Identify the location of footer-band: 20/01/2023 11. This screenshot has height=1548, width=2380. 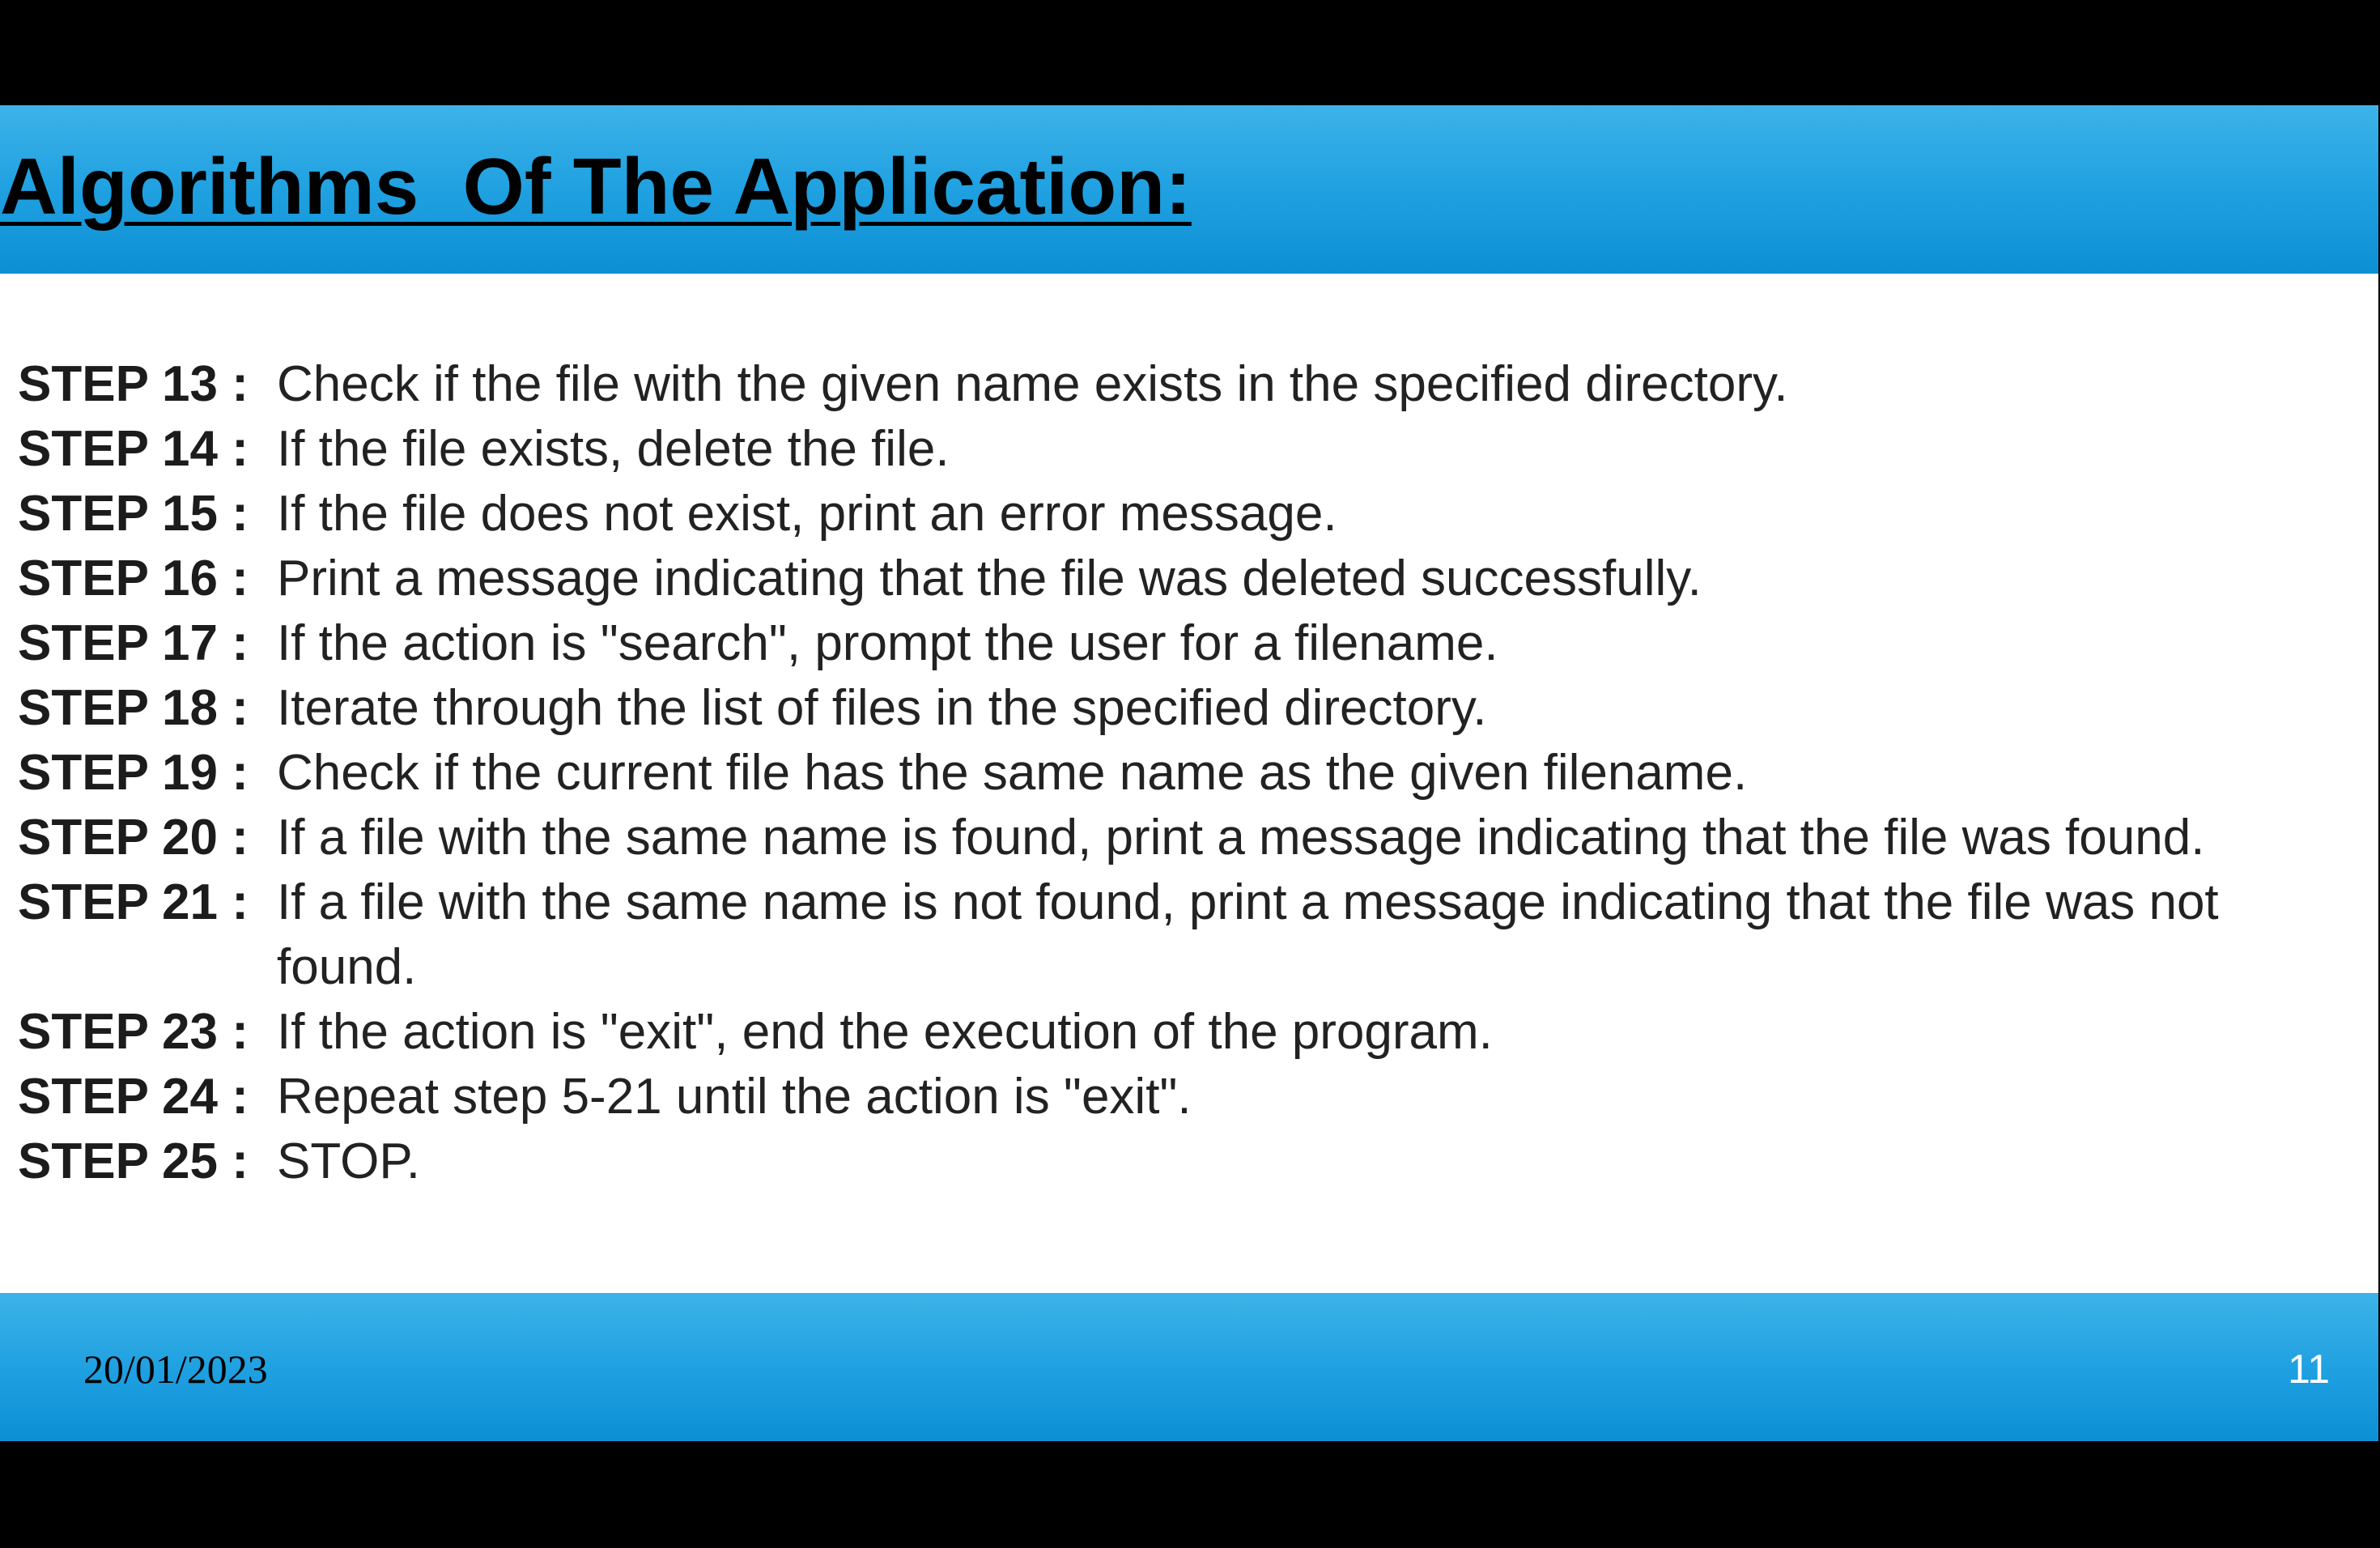
(1189, 1367).